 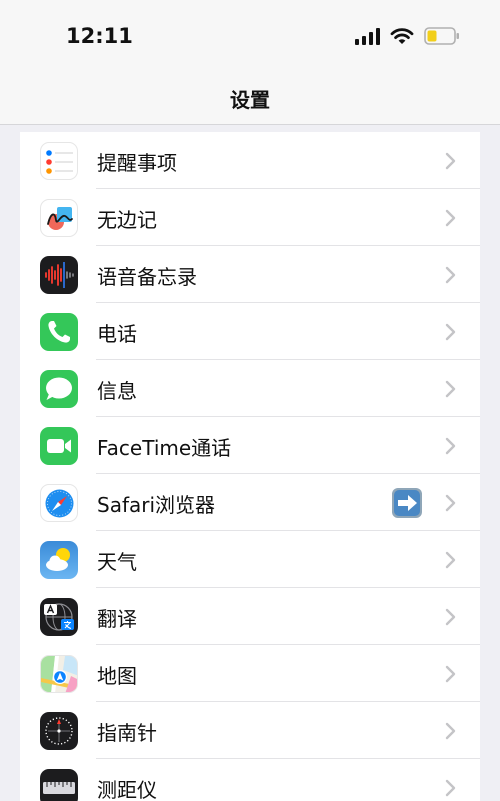 I want to click on settings-row-label: 地图, so click(x=117, y=676).